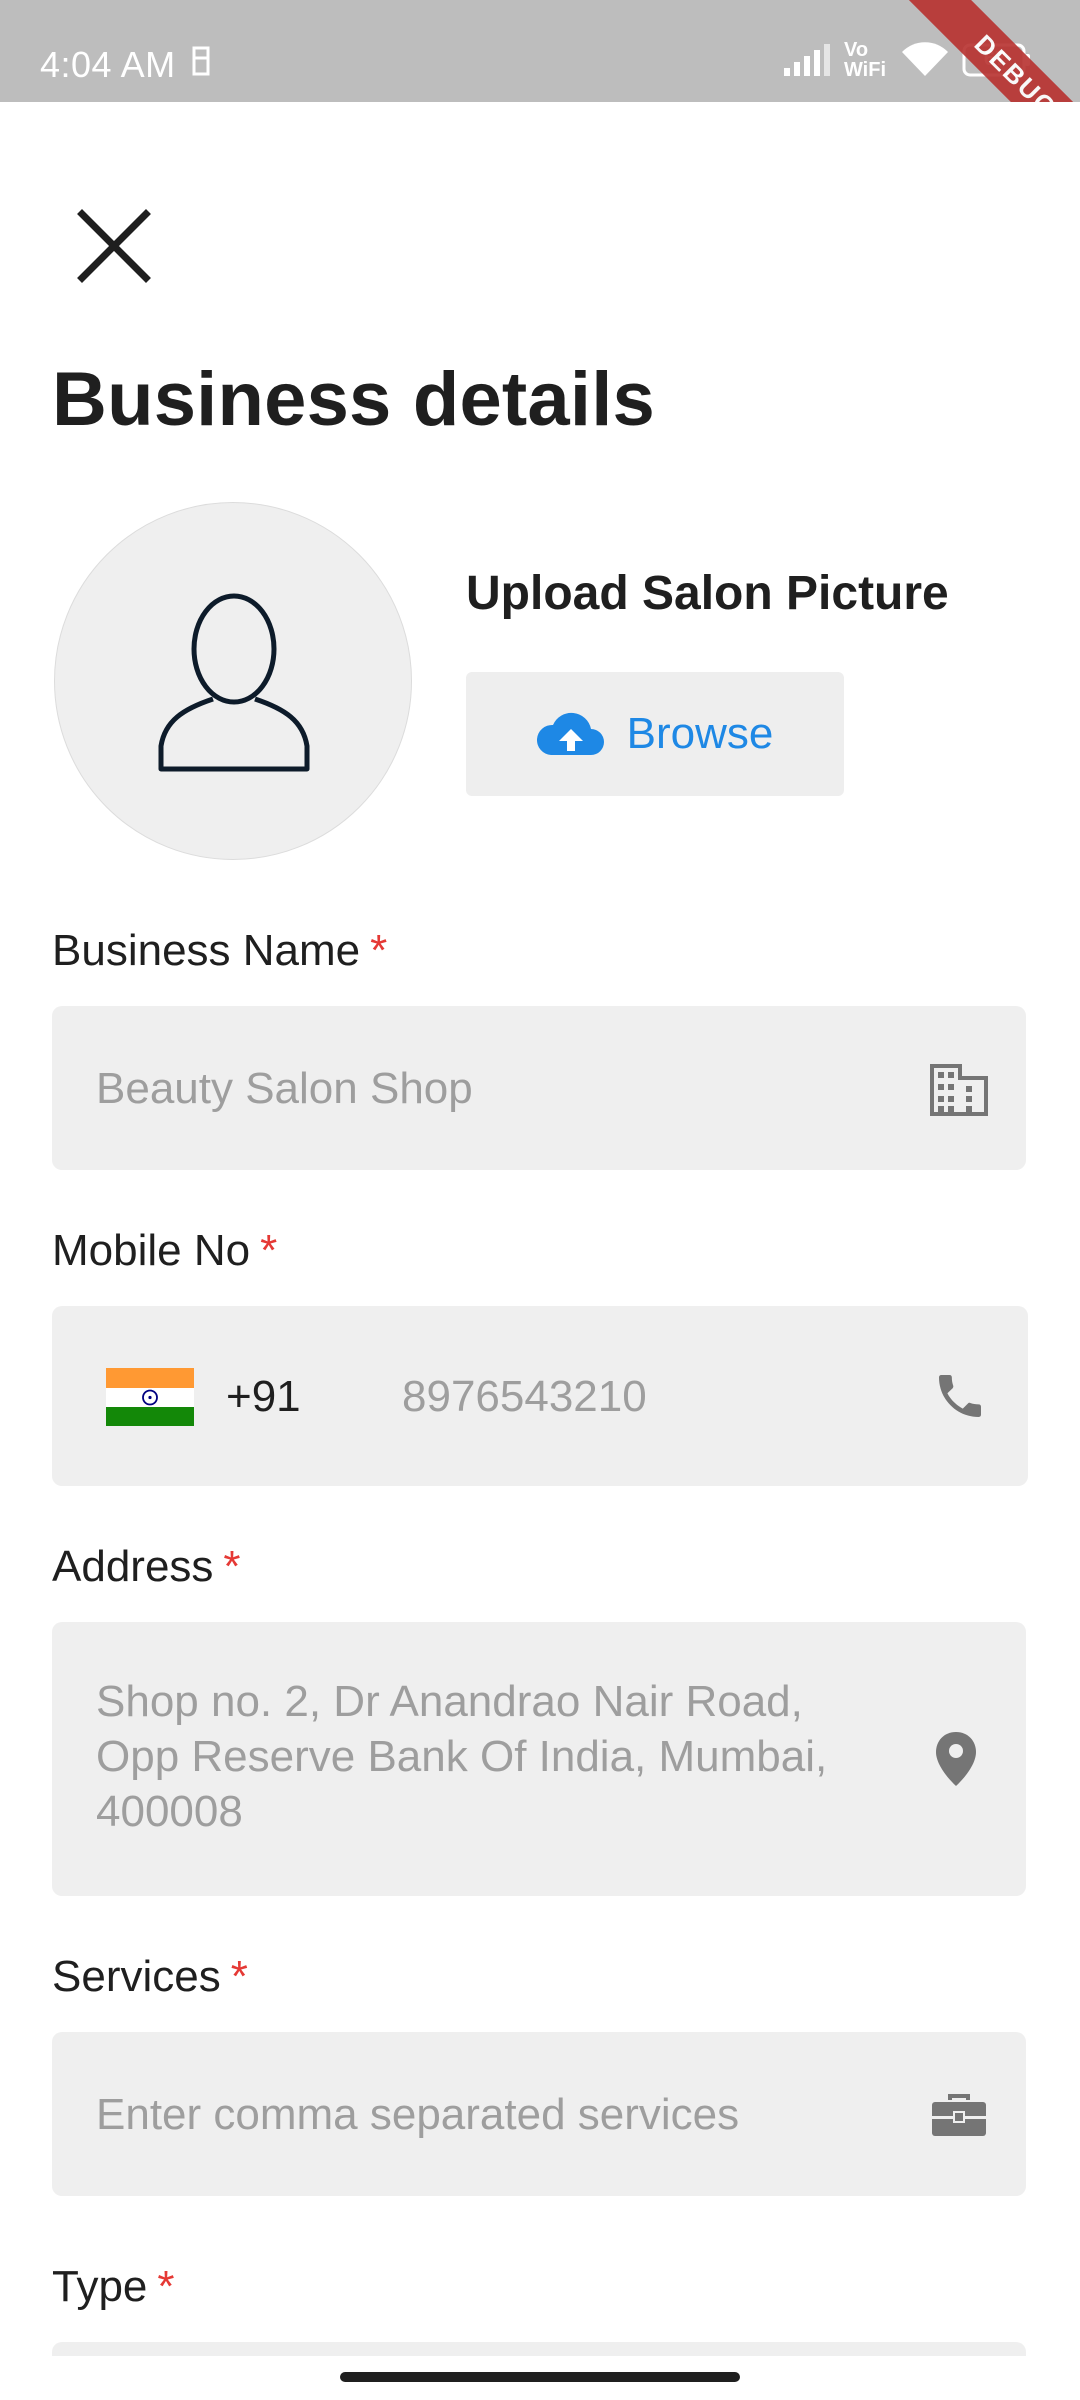  I want to click on browse-button: Browse, so click(655, 734).